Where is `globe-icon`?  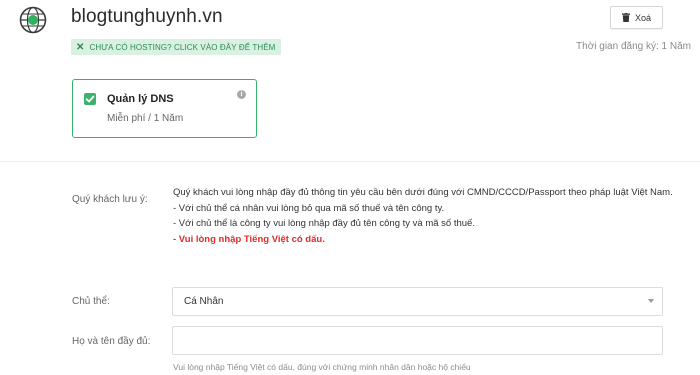
globe-icon is located at coordinates (33, 20).